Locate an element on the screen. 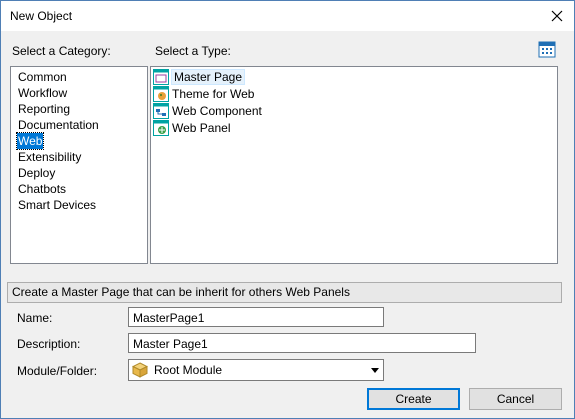 The width and height of the screenshot is (575, 419). module-folder-select: Root Module is located at coordinates (256, 370).